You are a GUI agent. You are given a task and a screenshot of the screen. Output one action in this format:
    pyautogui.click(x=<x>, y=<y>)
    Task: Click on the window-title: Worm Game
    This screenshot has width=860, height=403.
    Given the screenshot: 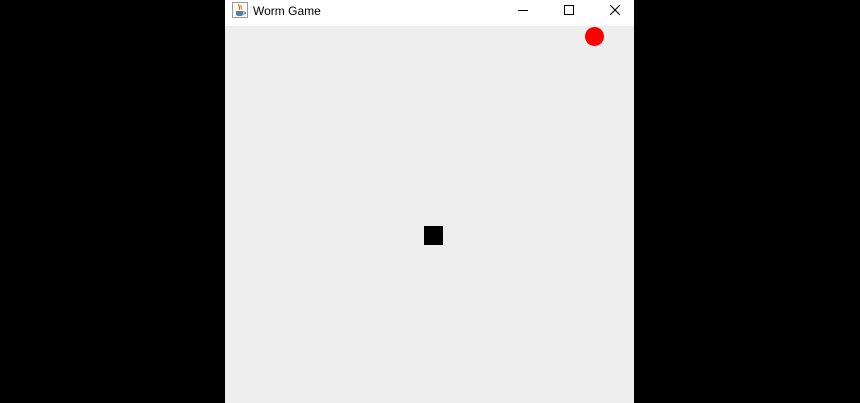 What is the action you would take?
    pyautogui.click(x=287, y=11)
    